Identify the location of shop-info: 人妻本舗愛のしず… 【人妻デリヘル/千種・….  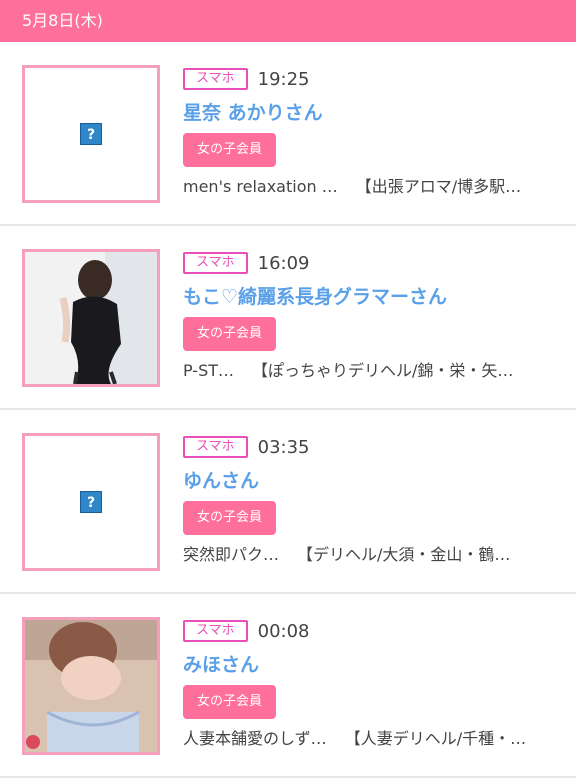
(370, 739).